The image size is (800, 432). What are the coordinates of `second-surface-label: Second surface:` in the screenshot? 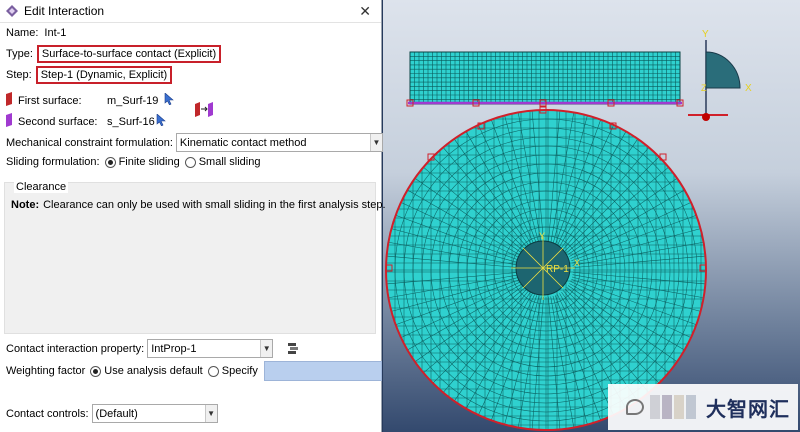 It's located at (58, 121).